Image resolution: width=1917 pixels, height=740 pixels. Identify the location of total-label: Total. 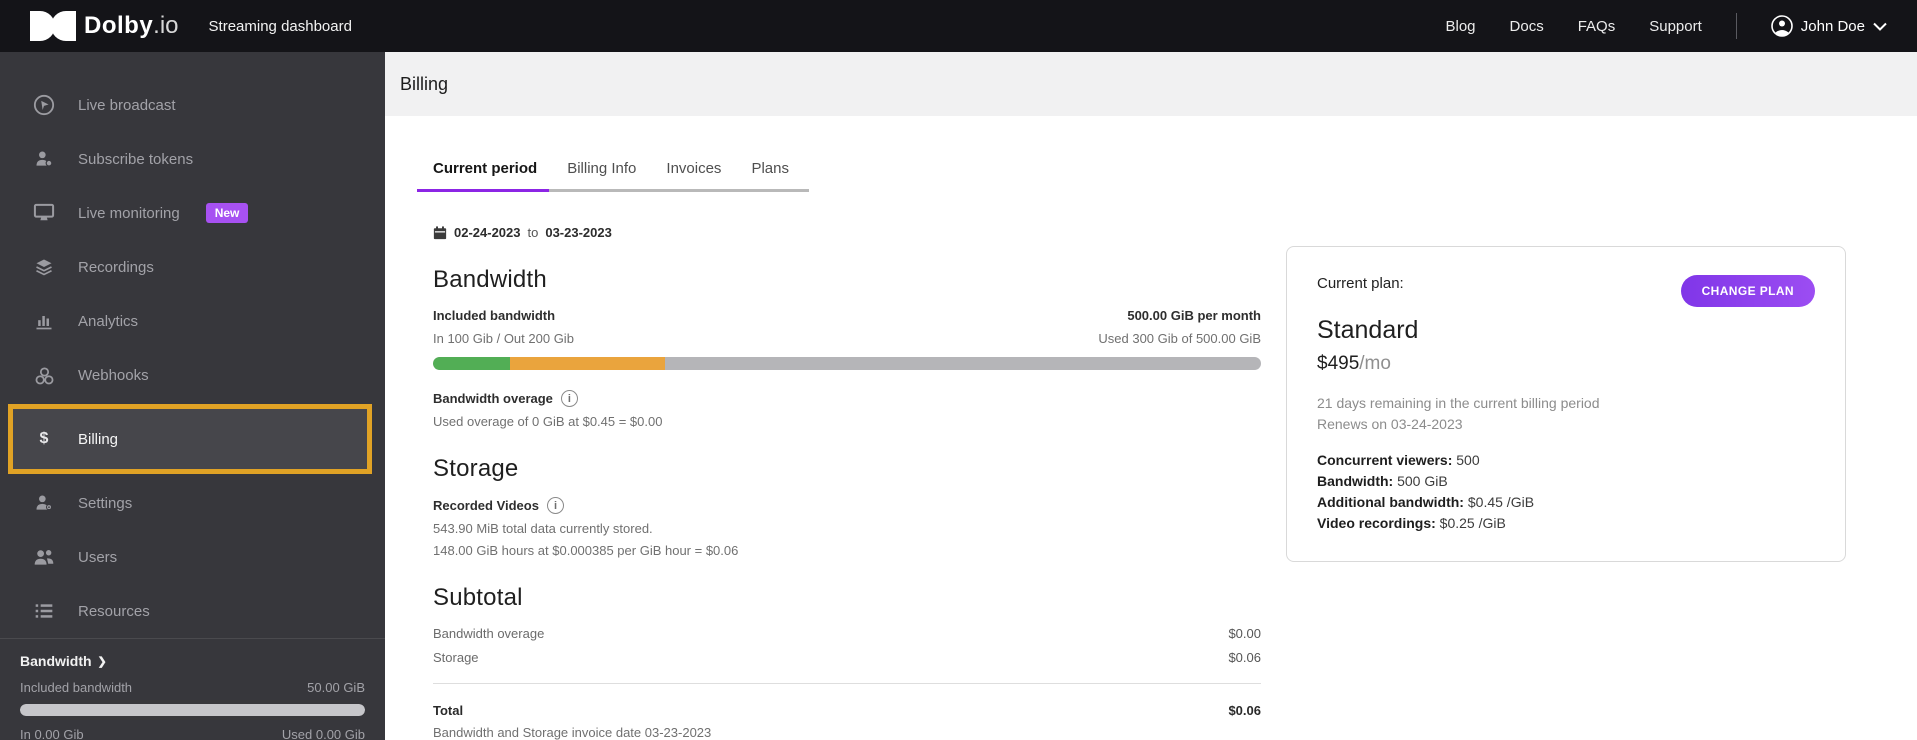
(448, 710).